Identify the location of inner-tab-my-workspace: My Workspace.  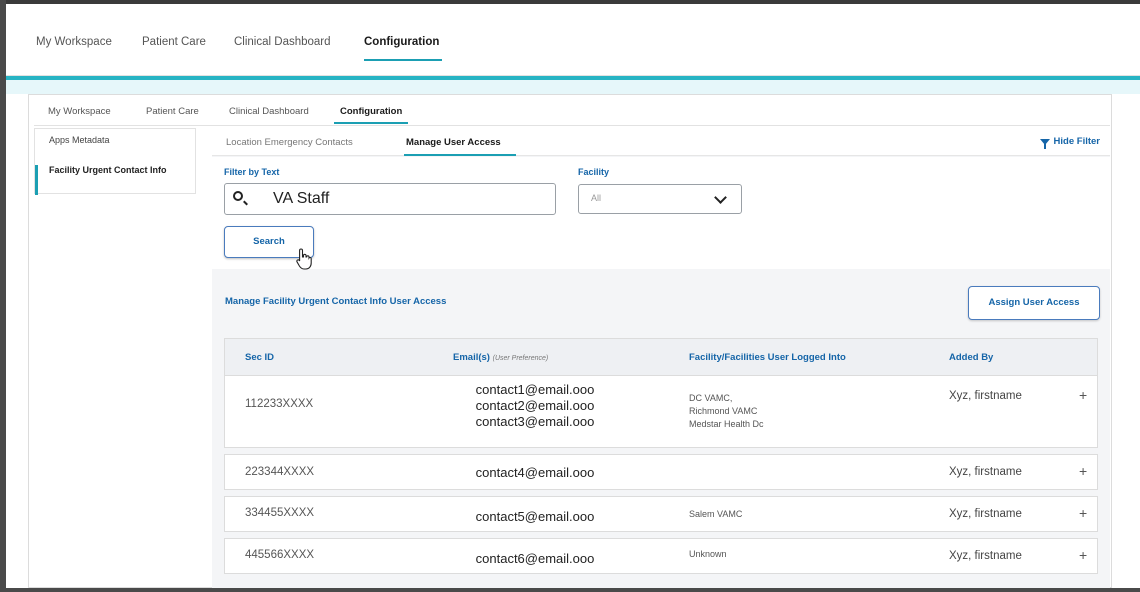
(79, 111).